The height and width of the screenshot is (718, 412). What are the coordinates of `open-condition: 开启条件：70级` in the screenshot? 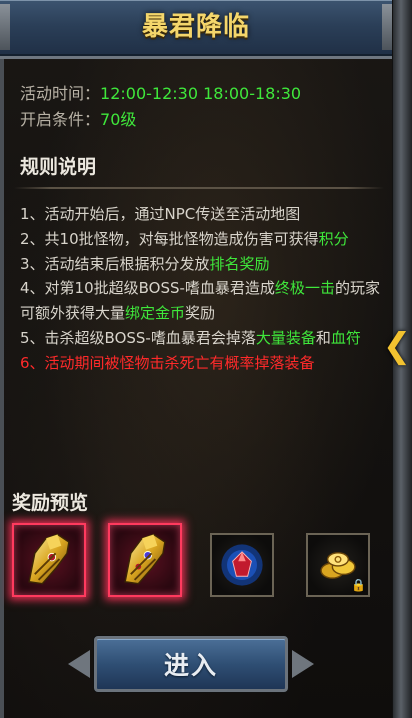 It's located at (78, 118).